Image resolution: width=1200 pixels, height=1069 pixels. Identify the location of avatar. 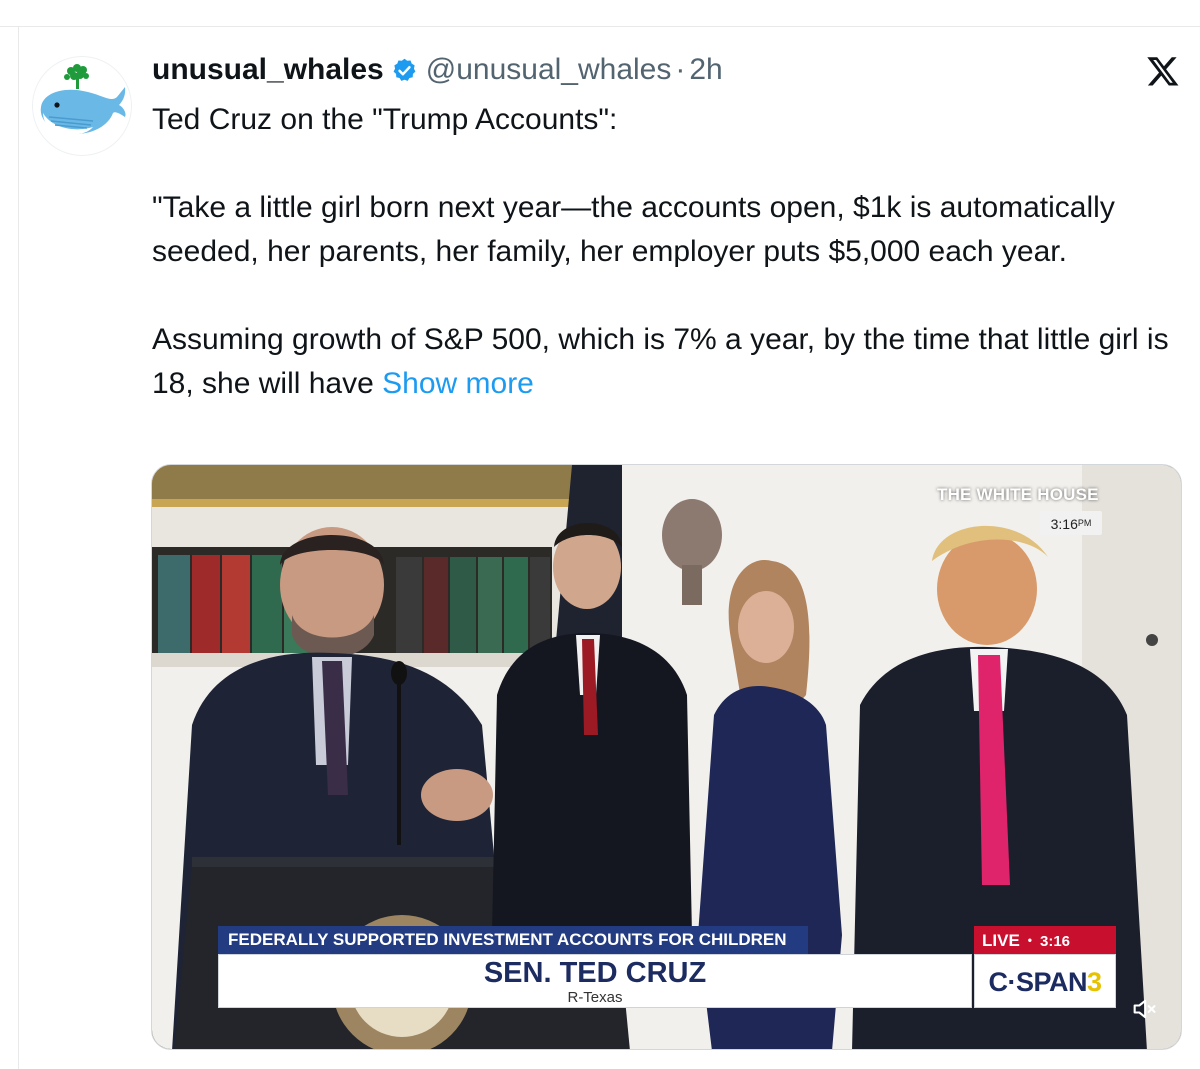
(82, 106).